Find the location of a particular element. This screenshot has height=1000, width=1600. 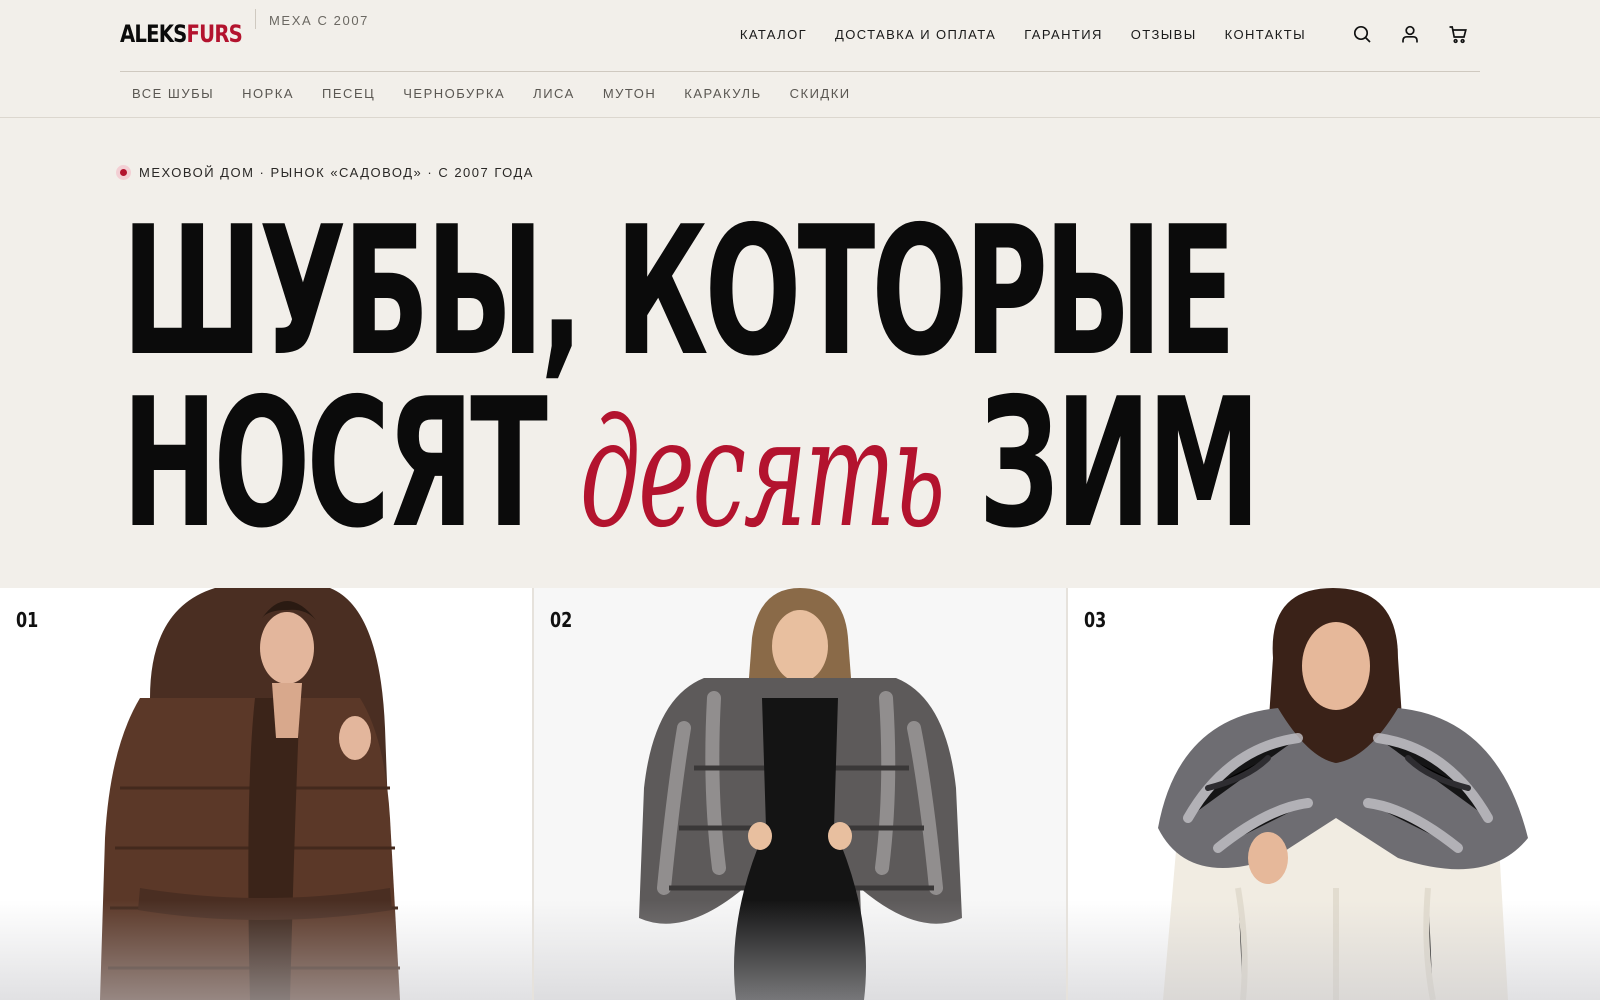

category-all-coats: ВСЕ ШУБЫ is located at coordinates (173, 93).